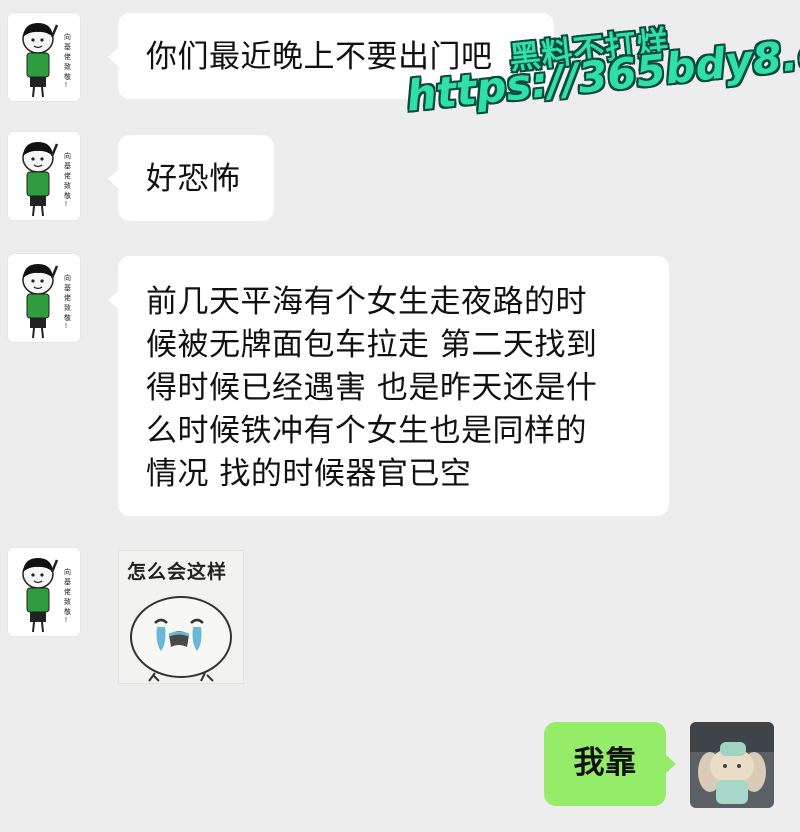 This screenshot has height=832, width=800. I want to click on message-line: 情况 找的时候器官已空, so click(309, 474).